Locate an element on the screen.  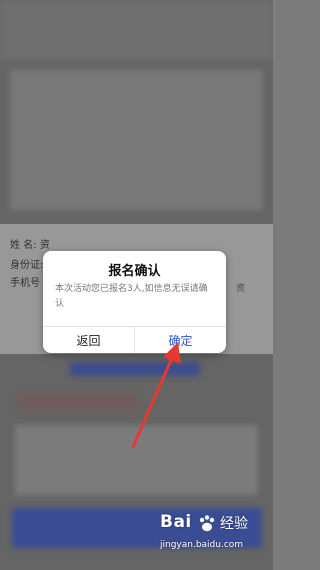
confirm-button: 确定 is located at coordinates (180, 340).